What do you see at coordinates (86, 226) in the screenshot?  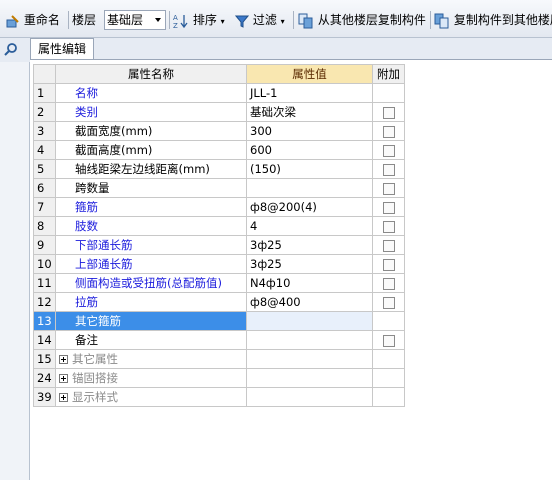 I see `property-name-label: 肢数` at bounding box center [86, 226].